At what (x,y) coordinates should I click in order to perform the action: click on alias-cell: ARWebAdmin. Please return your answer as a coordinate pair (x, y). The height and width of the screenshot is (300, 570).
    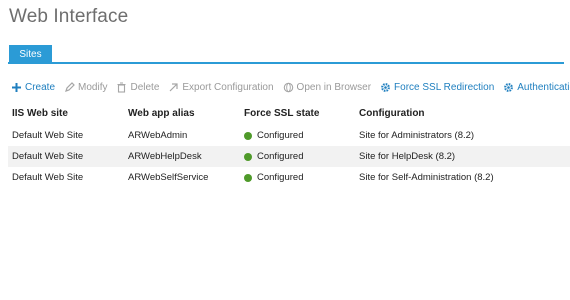
    Looking at the image, I should click on (158, 135).